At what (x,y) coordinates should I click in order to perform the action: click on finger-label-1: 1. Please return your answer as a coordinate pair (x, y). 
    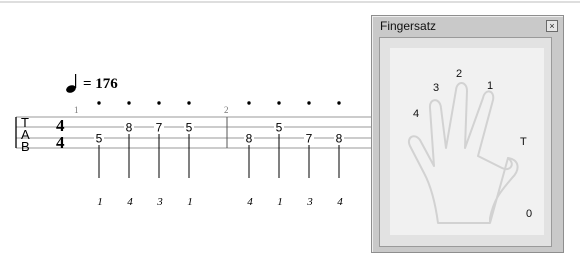
    Looking at the image, I should click on (490, 86).